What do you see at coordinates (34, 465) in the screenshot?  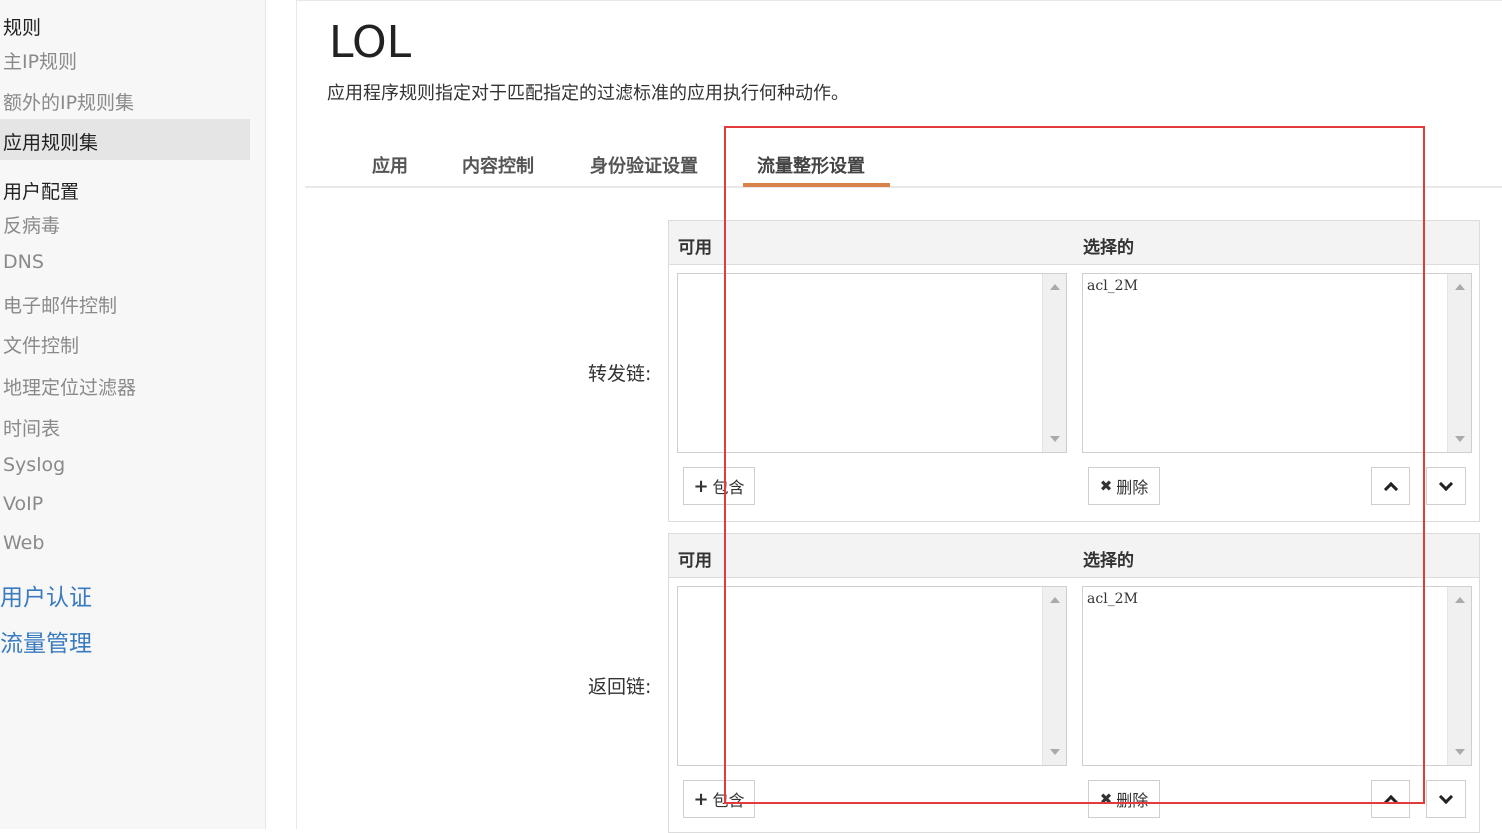 I see `sidebar-item-syslog: Syslog` at bounding box center [34, 465].